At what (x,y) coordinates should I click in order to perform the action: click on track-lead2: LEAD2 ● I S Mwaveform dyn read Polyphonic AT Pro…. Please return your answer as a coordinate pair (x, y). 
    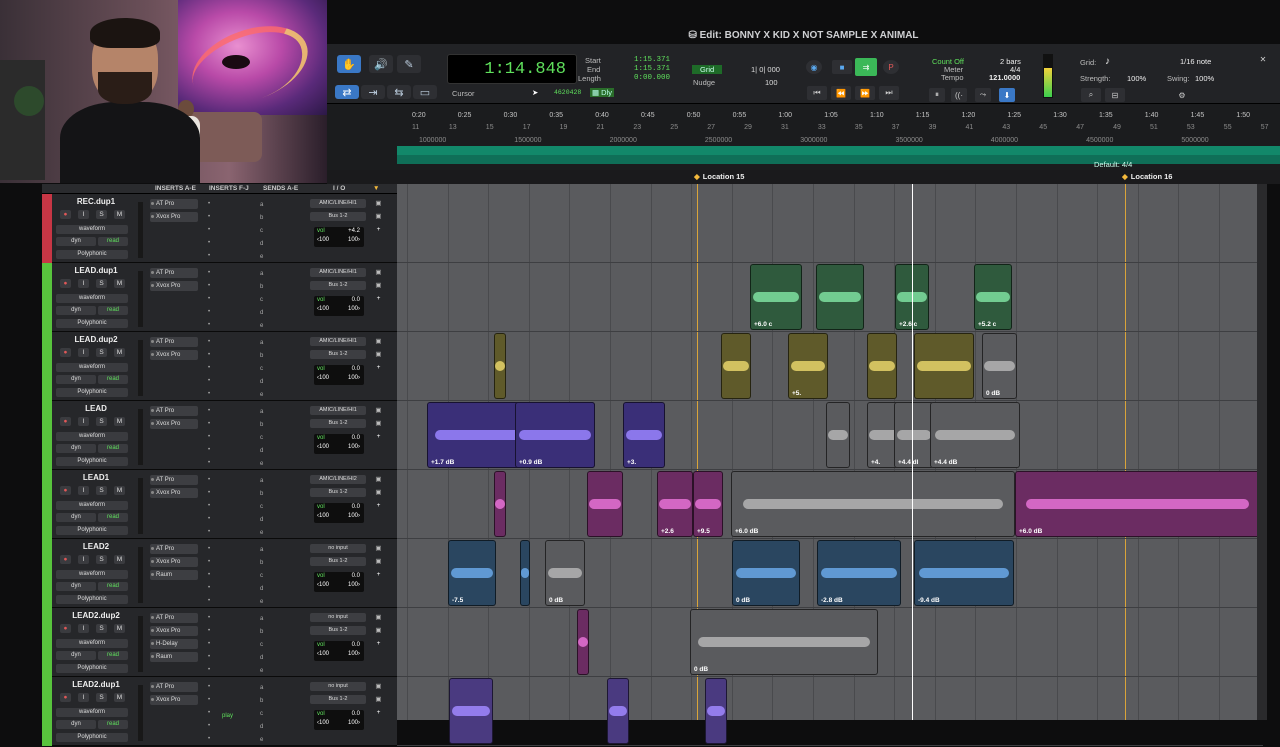
    Looking at the image, I should click on (219, 573).